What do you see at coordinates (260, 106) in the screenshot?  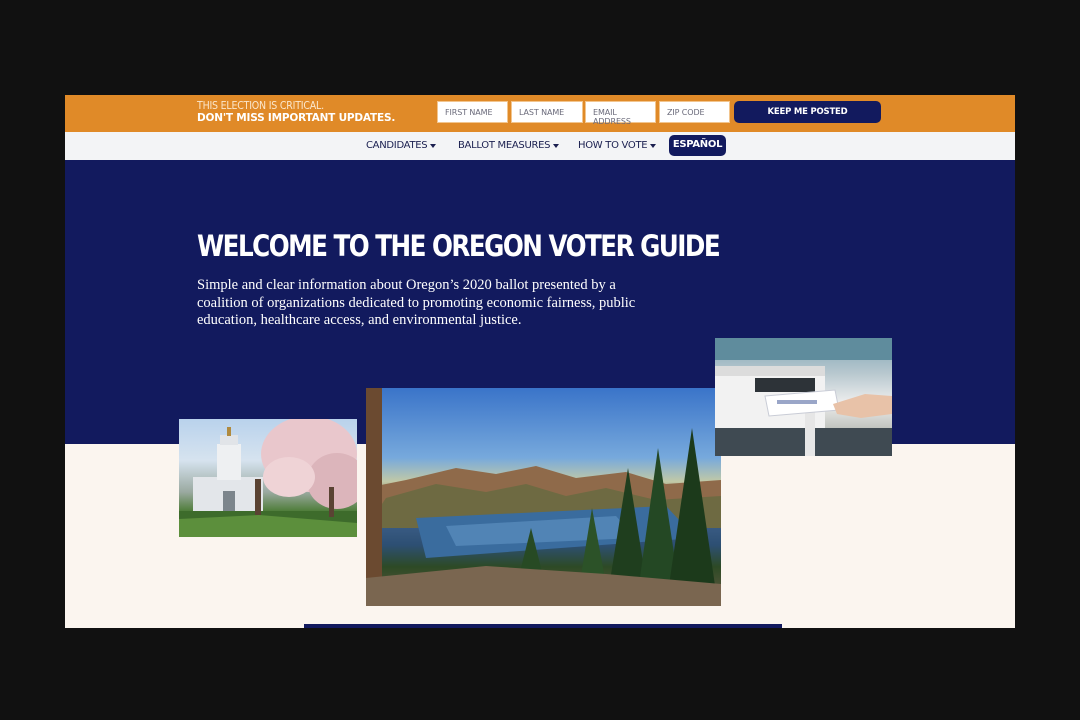 I see `signup-headline: THIS ELECTION IS CRITICAL.` at bounding box center [260, 106].